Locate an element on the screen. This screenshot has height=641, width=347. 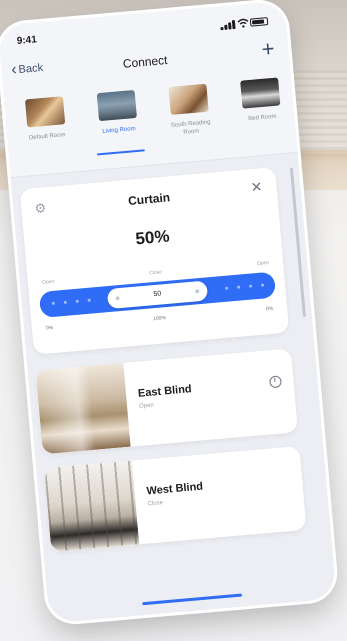
room-label: Default Room is located at coordinates (47, 137).